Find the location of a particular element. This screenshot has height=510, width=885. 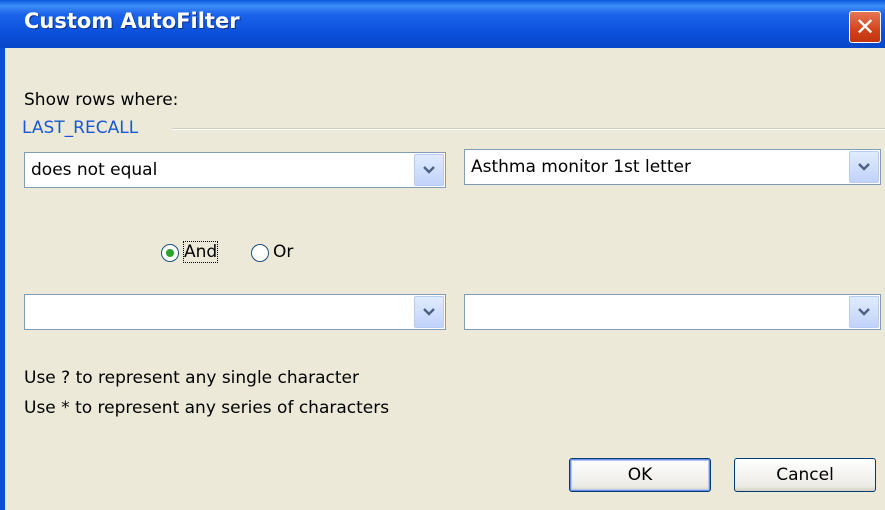

value1-dropdown-button is located at coordinates (864, 167).